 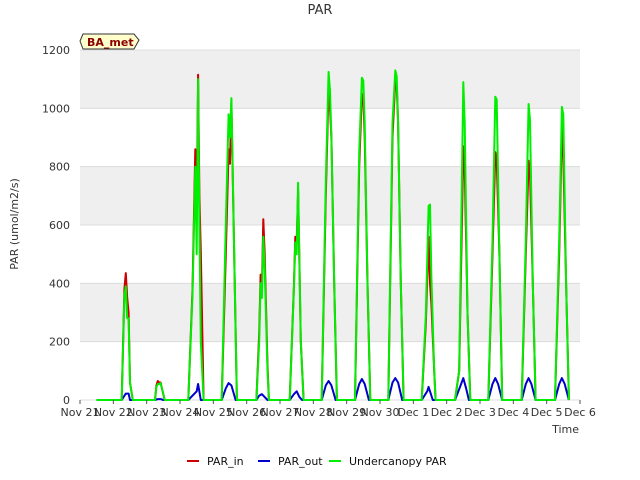 I want to click on annotation-badge-text: BA_met, so click(x=110, y=42).